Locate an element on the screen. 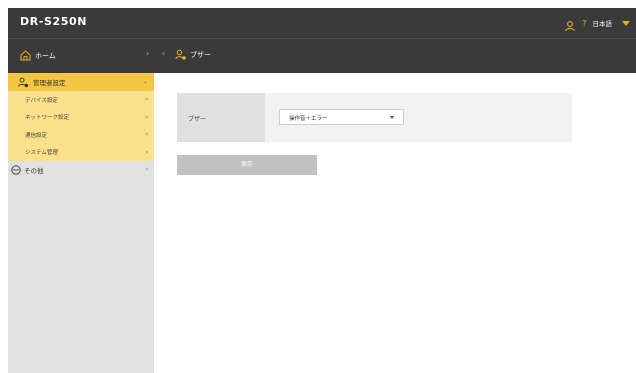 This screenshot has width=636, height=373. language-selector: 日本語 is located at coordinates (603, 23).